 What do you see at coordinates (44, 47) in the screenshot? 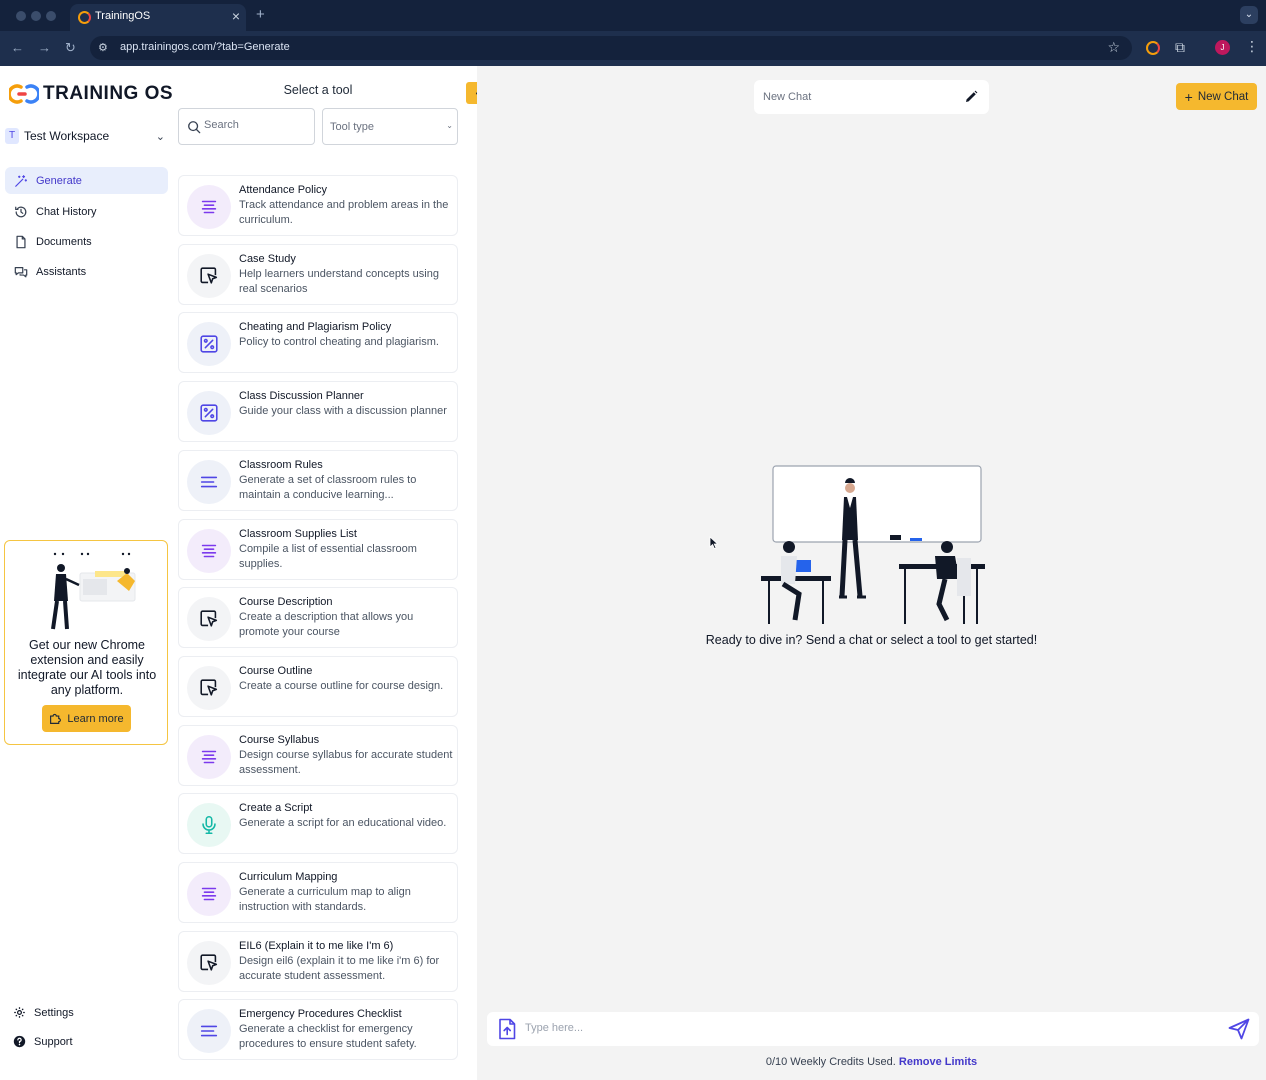
I see `forward-icon: →` at bounding box center [44, 47].